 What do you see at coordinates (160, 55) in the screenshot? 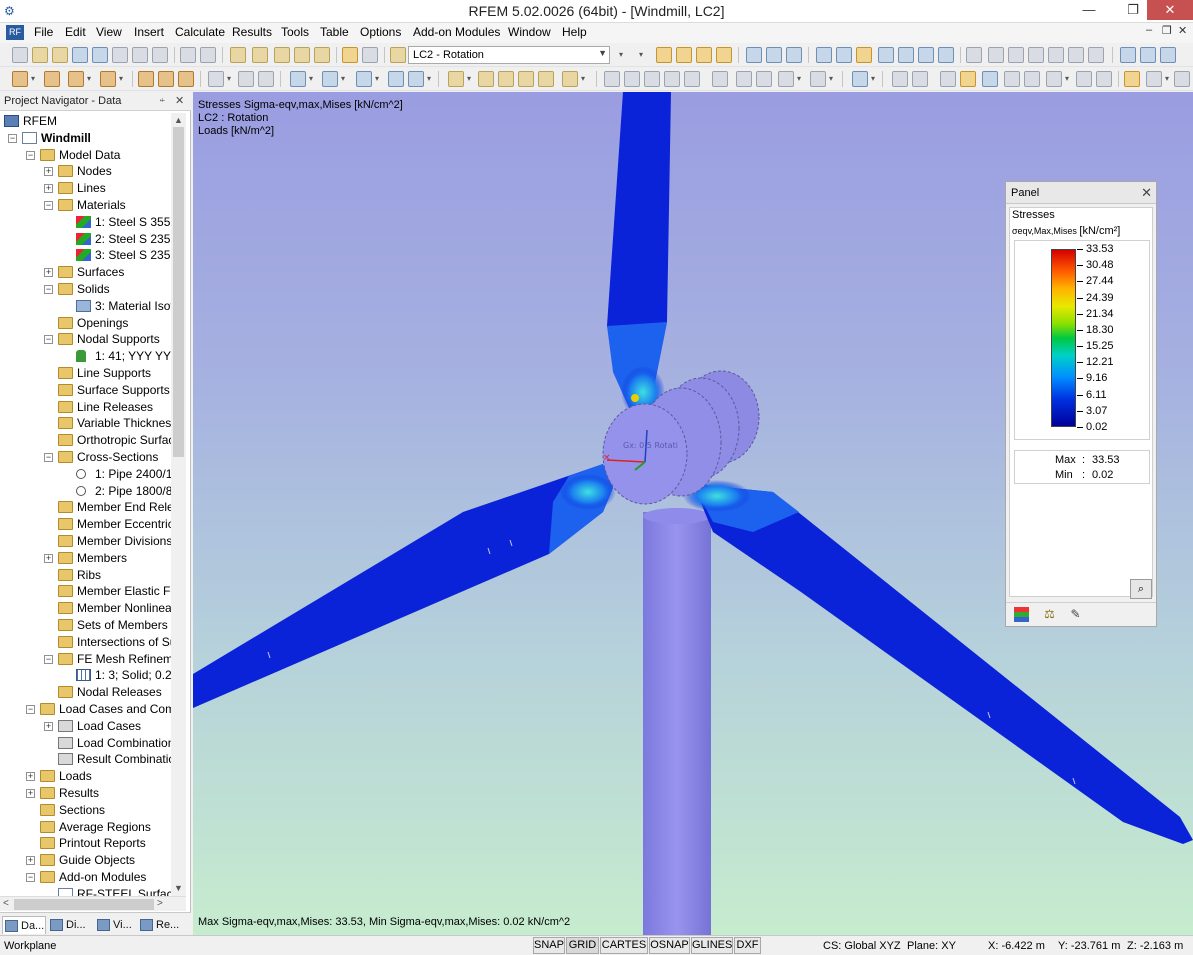
I see `printout-report-icon` at bounding box center [160, 55].